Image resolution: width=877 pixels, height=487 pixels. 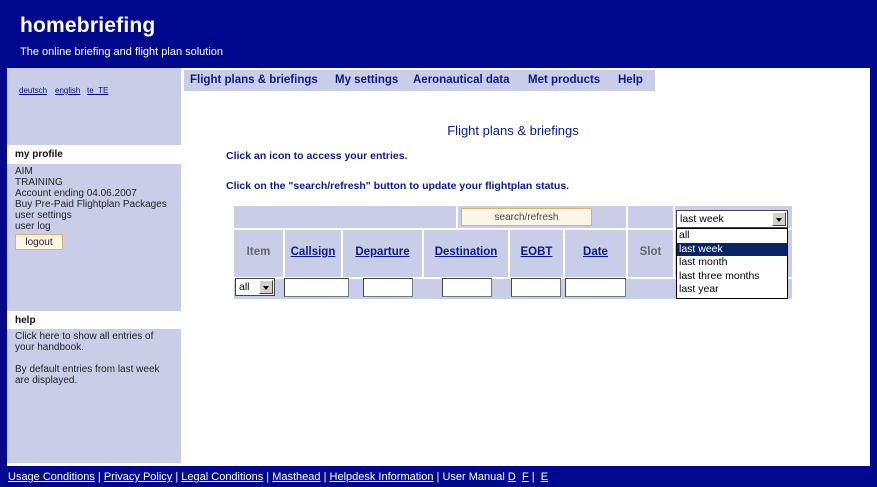 I want to click on user-settings-link: user settings, so click(x=98, y=215).